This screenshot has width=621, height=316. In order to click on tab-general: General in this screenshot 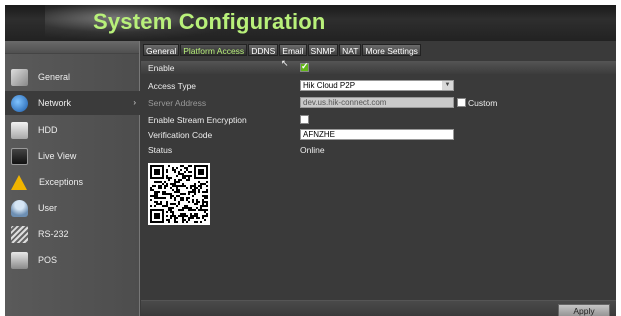, I will do `click(161, 50)`.